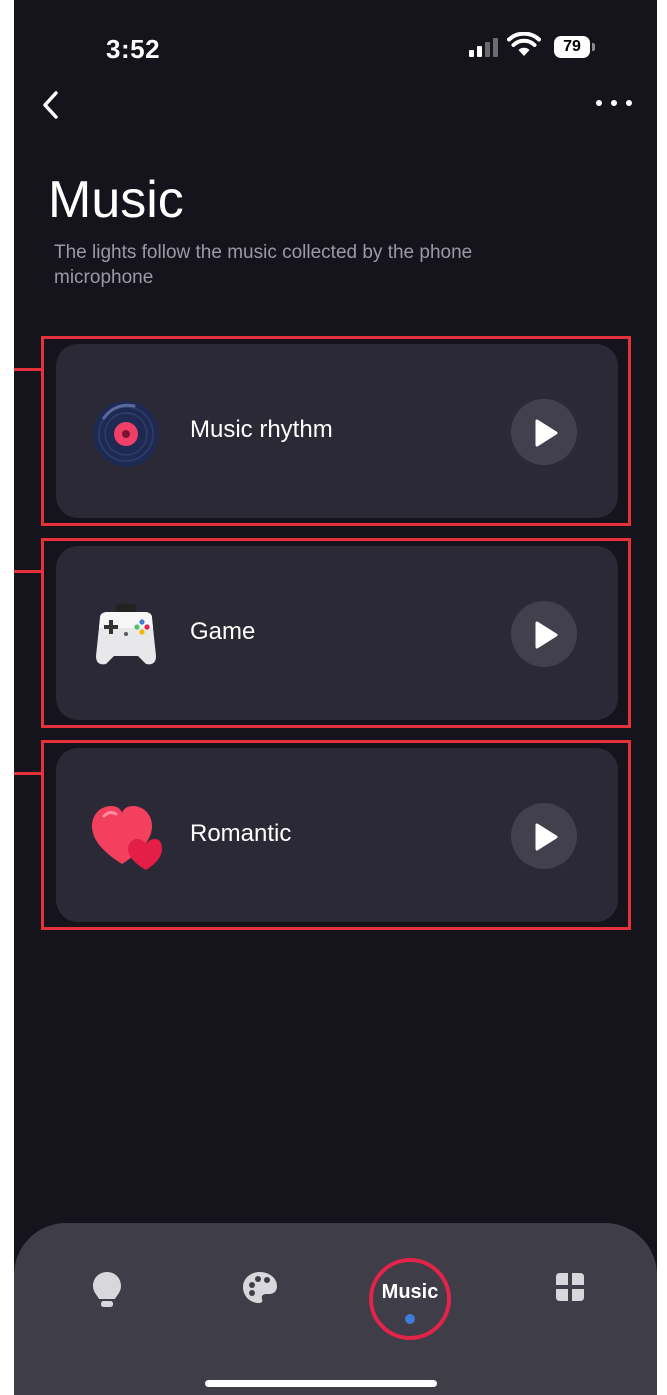 The width and height of the screenshot is (667, 1395). I want to click on mode-label: Music rhythm, so click(261, 429).